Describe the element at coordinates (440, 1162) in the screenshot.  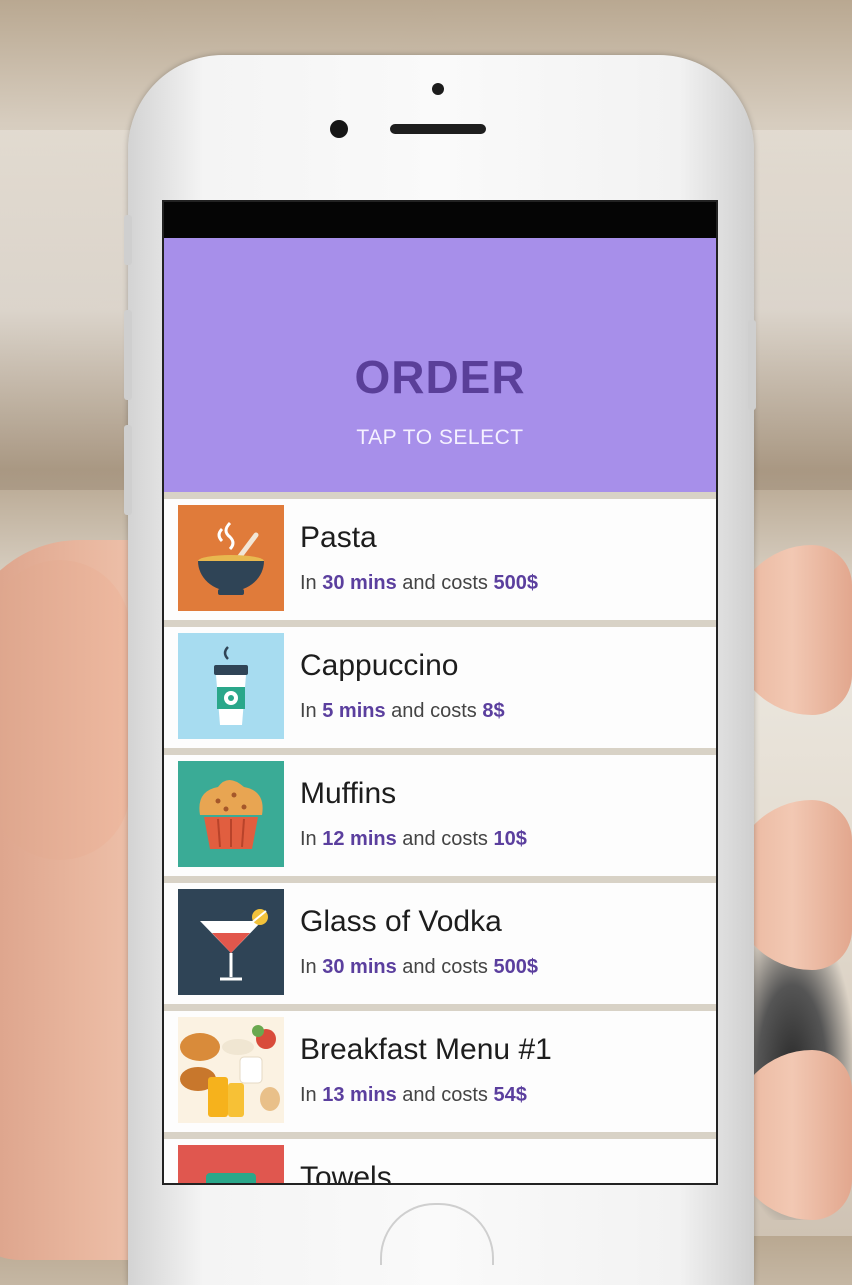
I see `menu-item-towels: Towels` at that location.